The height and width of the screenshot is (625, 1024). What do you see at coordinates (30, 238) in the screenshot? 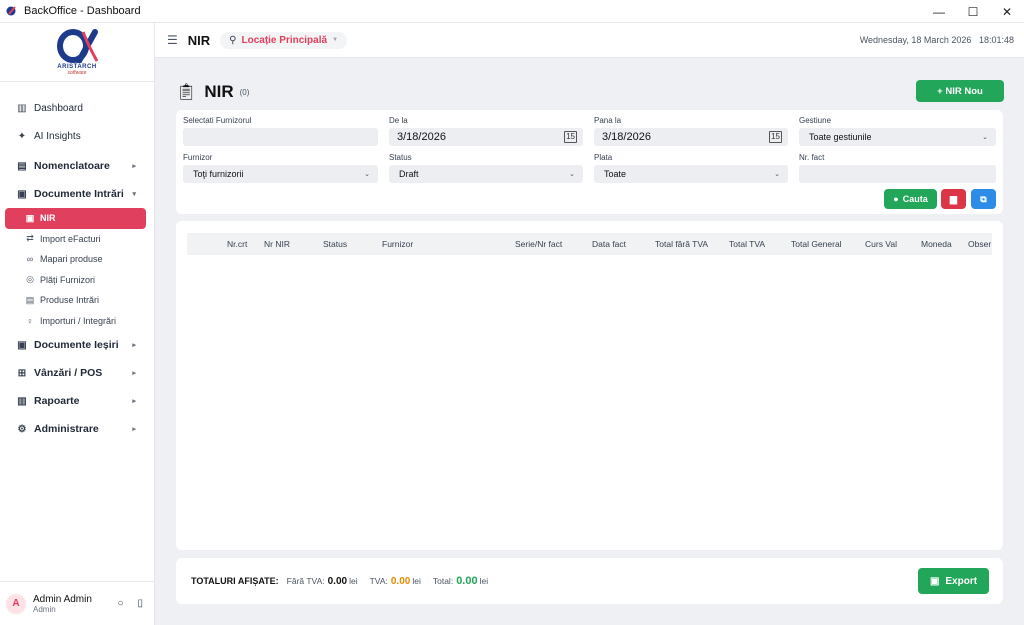
I see `import-icon: ⇄` at bounding box center [30, 238].